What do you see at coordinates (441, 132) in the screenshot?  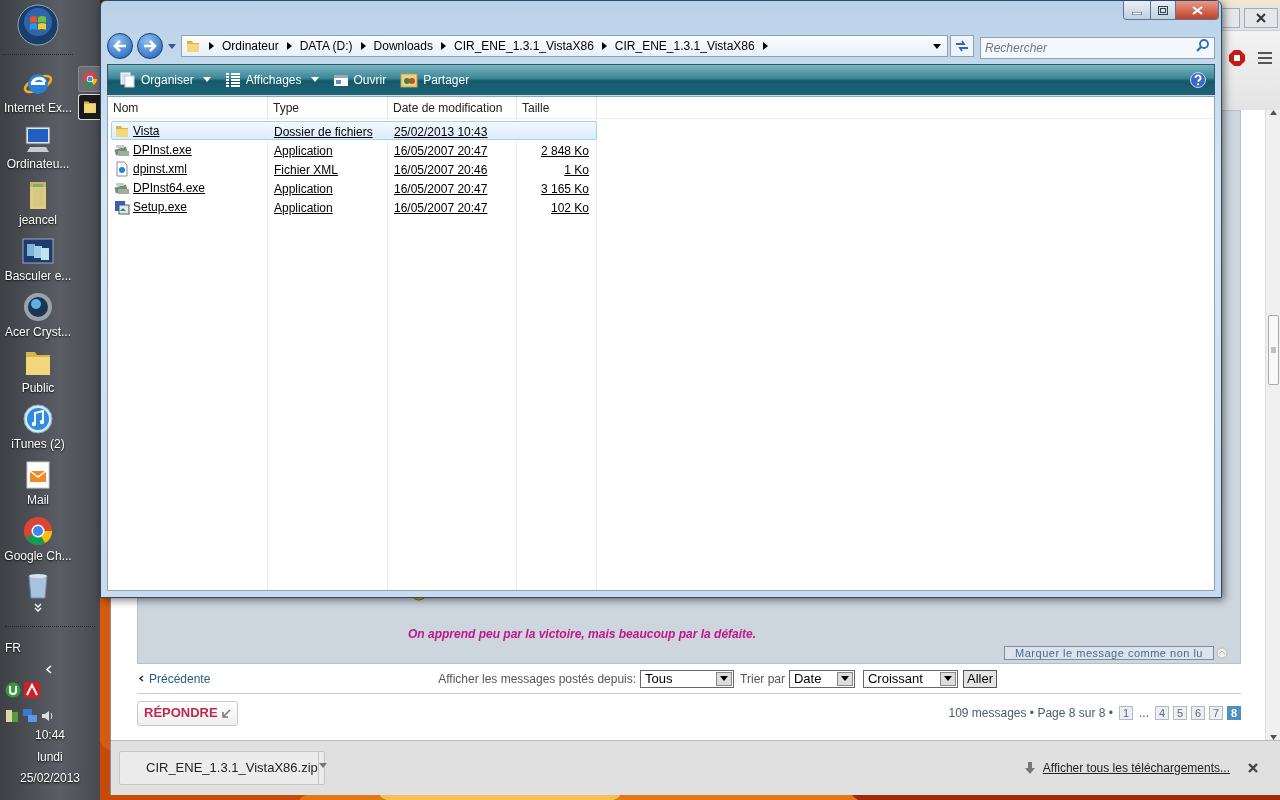 I see `file-date: 25/02/2013 10:43` at bounding box center [441, 132].